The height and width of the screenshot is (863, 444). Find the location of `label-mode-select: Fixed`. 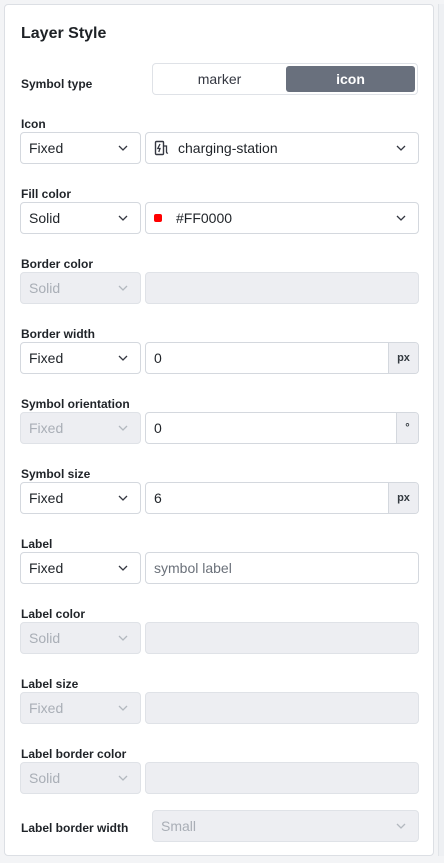

label-mode-select: Fixed is located at coordinates (80, 568).